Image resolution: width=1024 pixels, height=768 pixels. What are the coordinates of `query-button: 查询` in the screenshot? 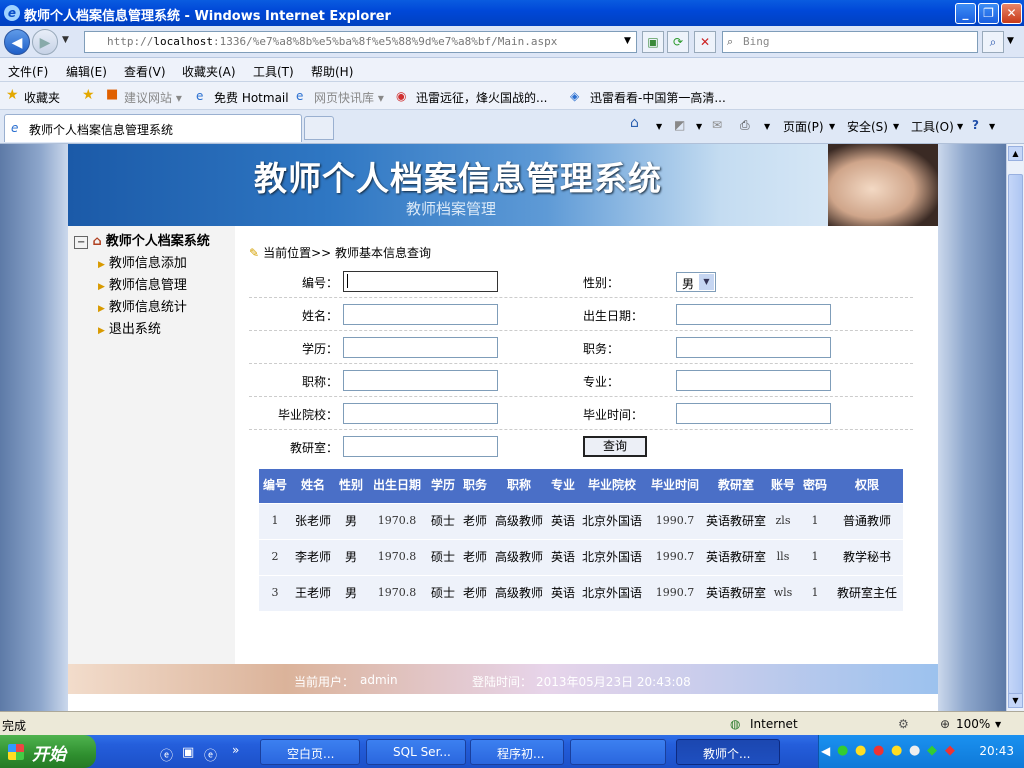 It's located at (615, 446).